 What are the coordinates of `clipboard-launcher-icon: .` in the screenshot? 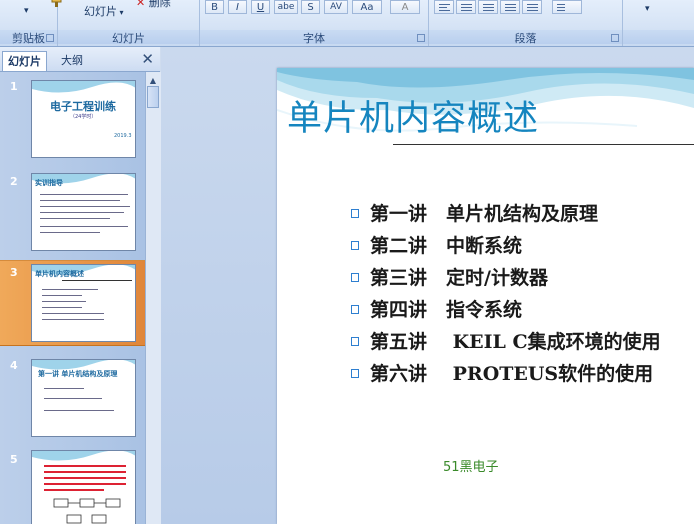 It's located at (50, 38).